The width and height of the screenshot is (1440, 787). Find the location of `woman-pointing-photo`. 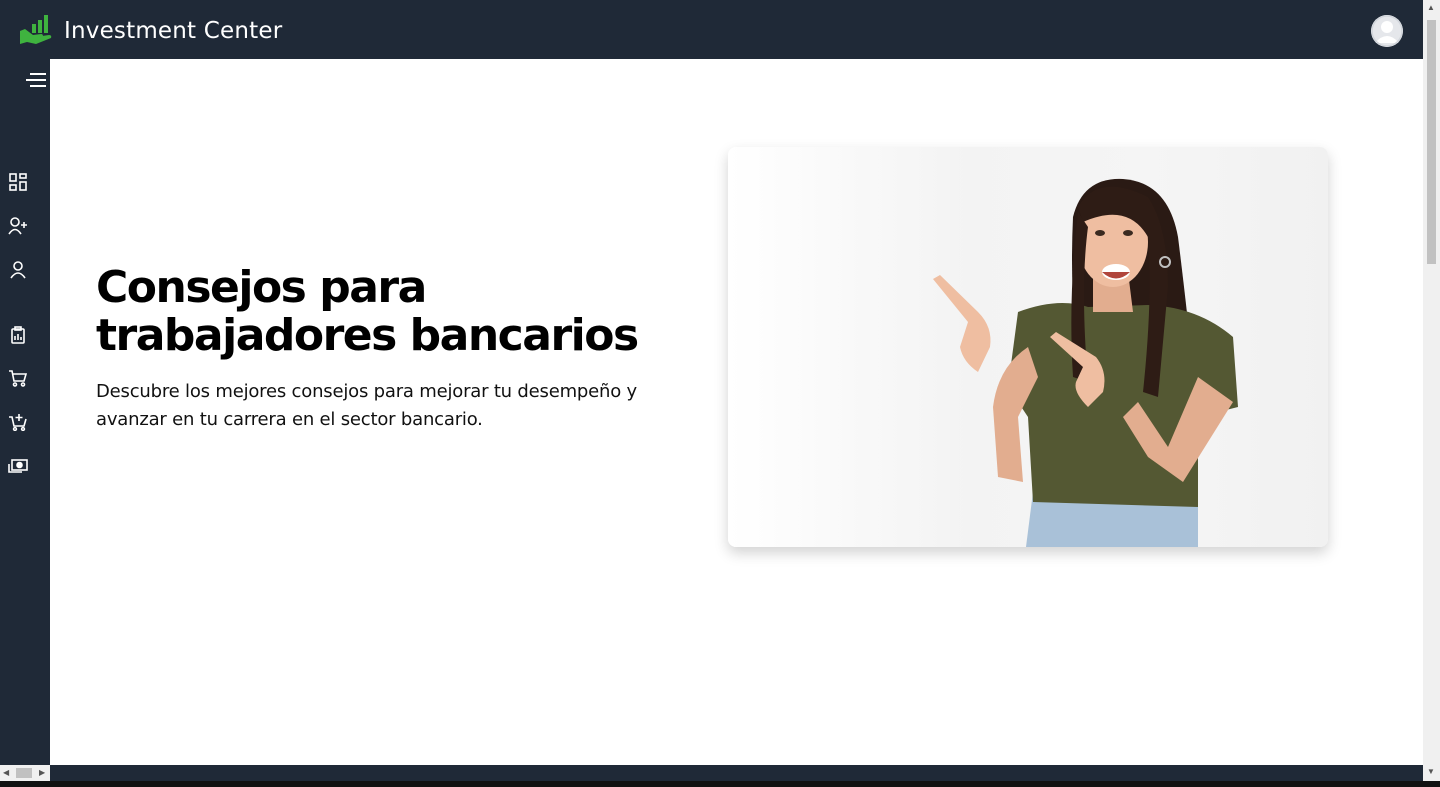

woman-pointing-photo is located at coordinates (1085, 362).